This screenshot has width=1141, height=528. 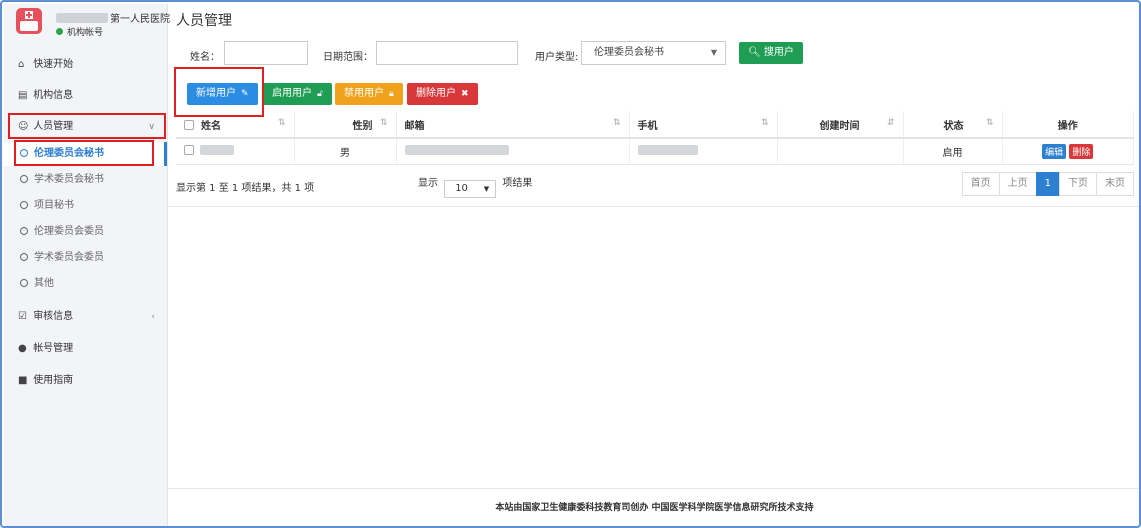 I want to click on cell-status: 启用, so click(x=953, y=151).